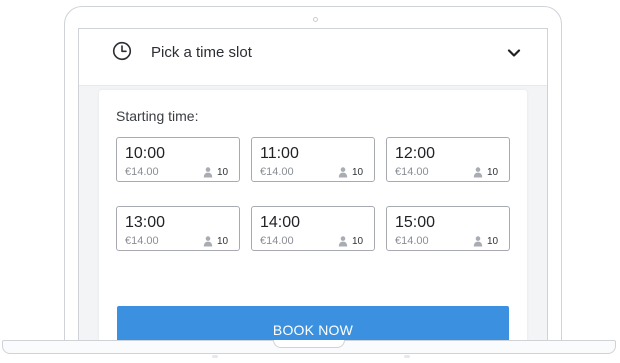 Image resolution: width=620 pixels, height=363 pixels. I want to click on slot-time: 10:00, so click(145, 153).